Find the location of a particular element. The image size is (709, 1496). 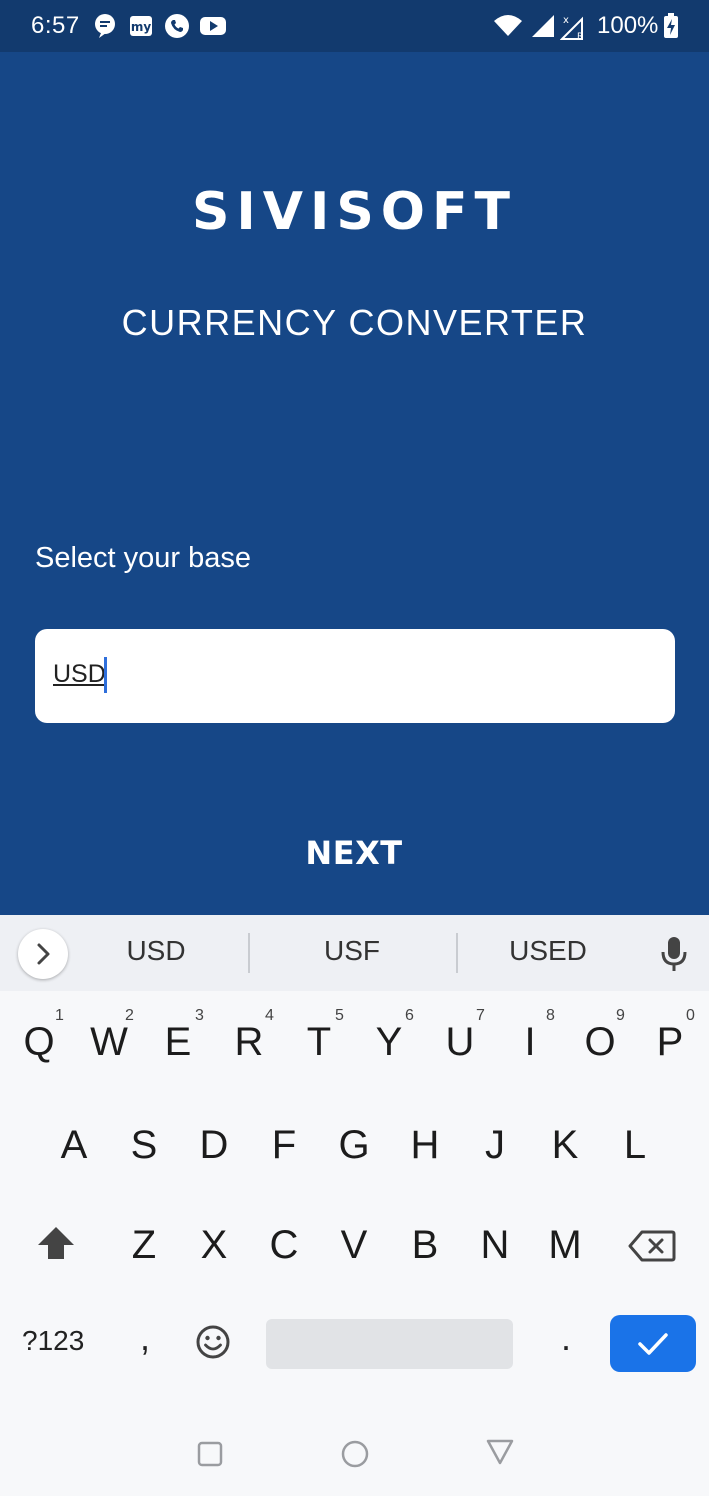

key-e-number: 3 is located at coordinates (199, 1015).